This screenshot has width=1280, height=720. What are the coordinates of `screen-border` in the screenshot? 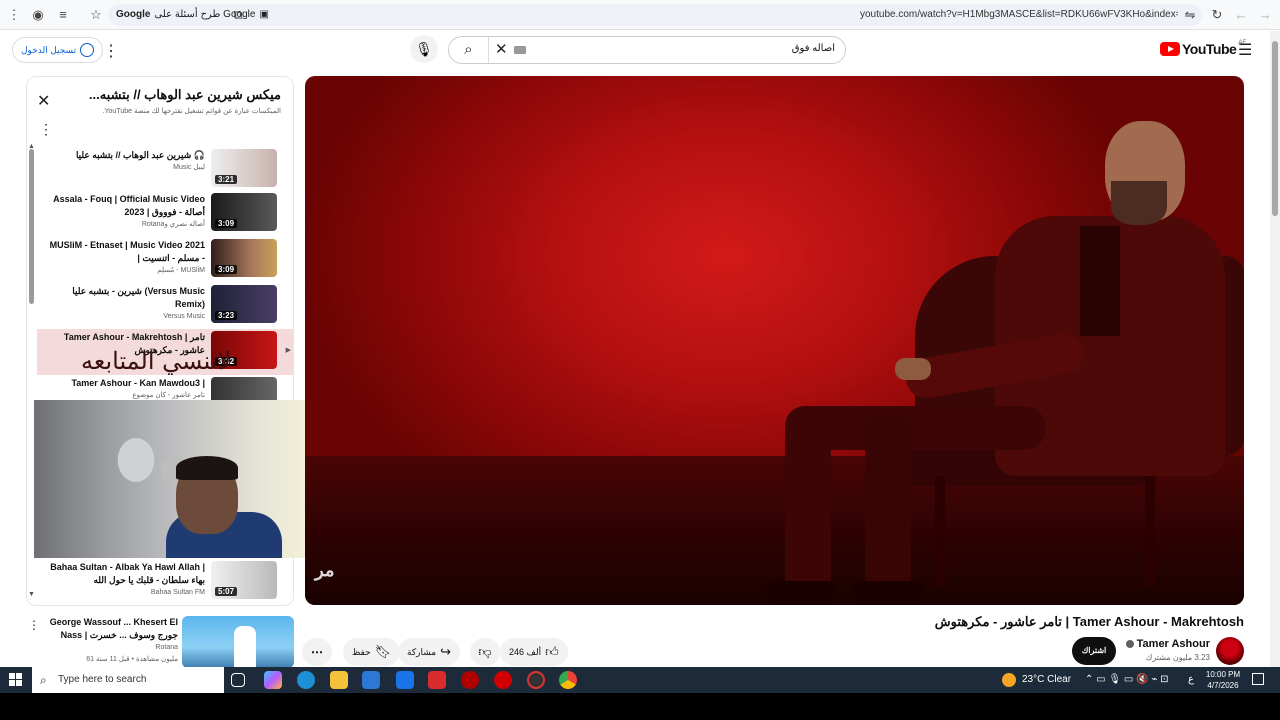 It's located at (640, 706).